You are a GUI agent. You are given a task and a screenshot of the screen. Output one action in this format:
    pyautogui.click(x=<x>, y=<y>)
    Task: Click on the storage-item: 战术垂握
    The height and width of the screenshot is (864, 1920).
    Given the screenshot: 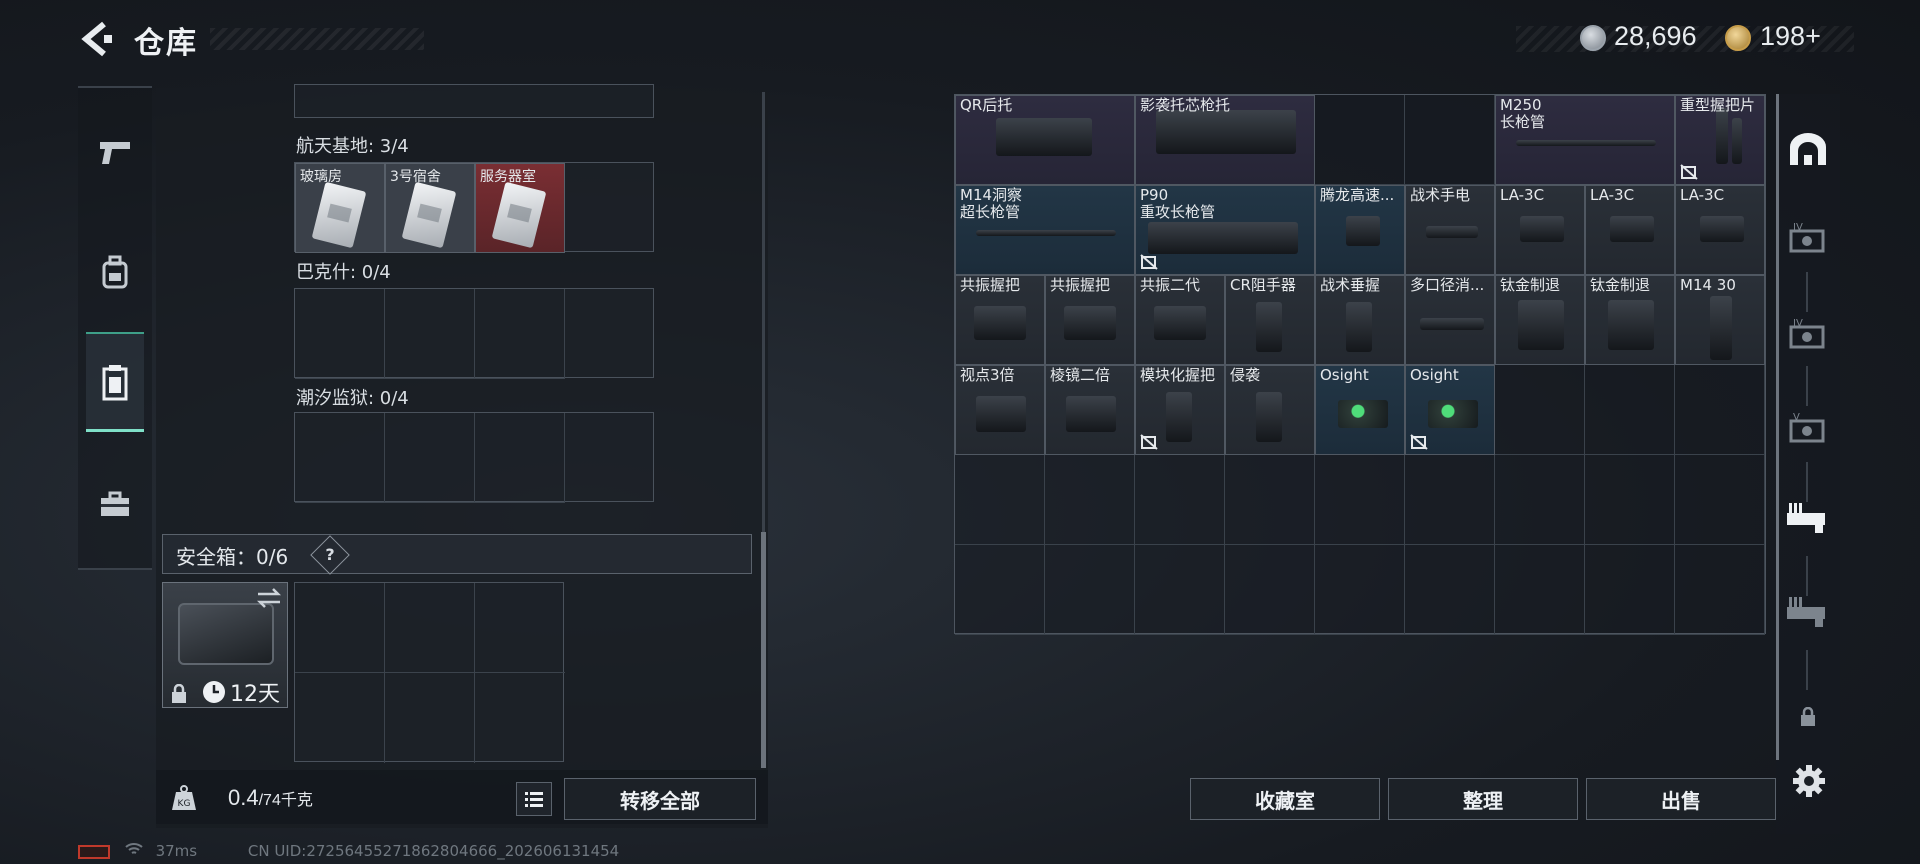 What is the action you would take?
    pyautogui.click(x=1360, y=320)
    